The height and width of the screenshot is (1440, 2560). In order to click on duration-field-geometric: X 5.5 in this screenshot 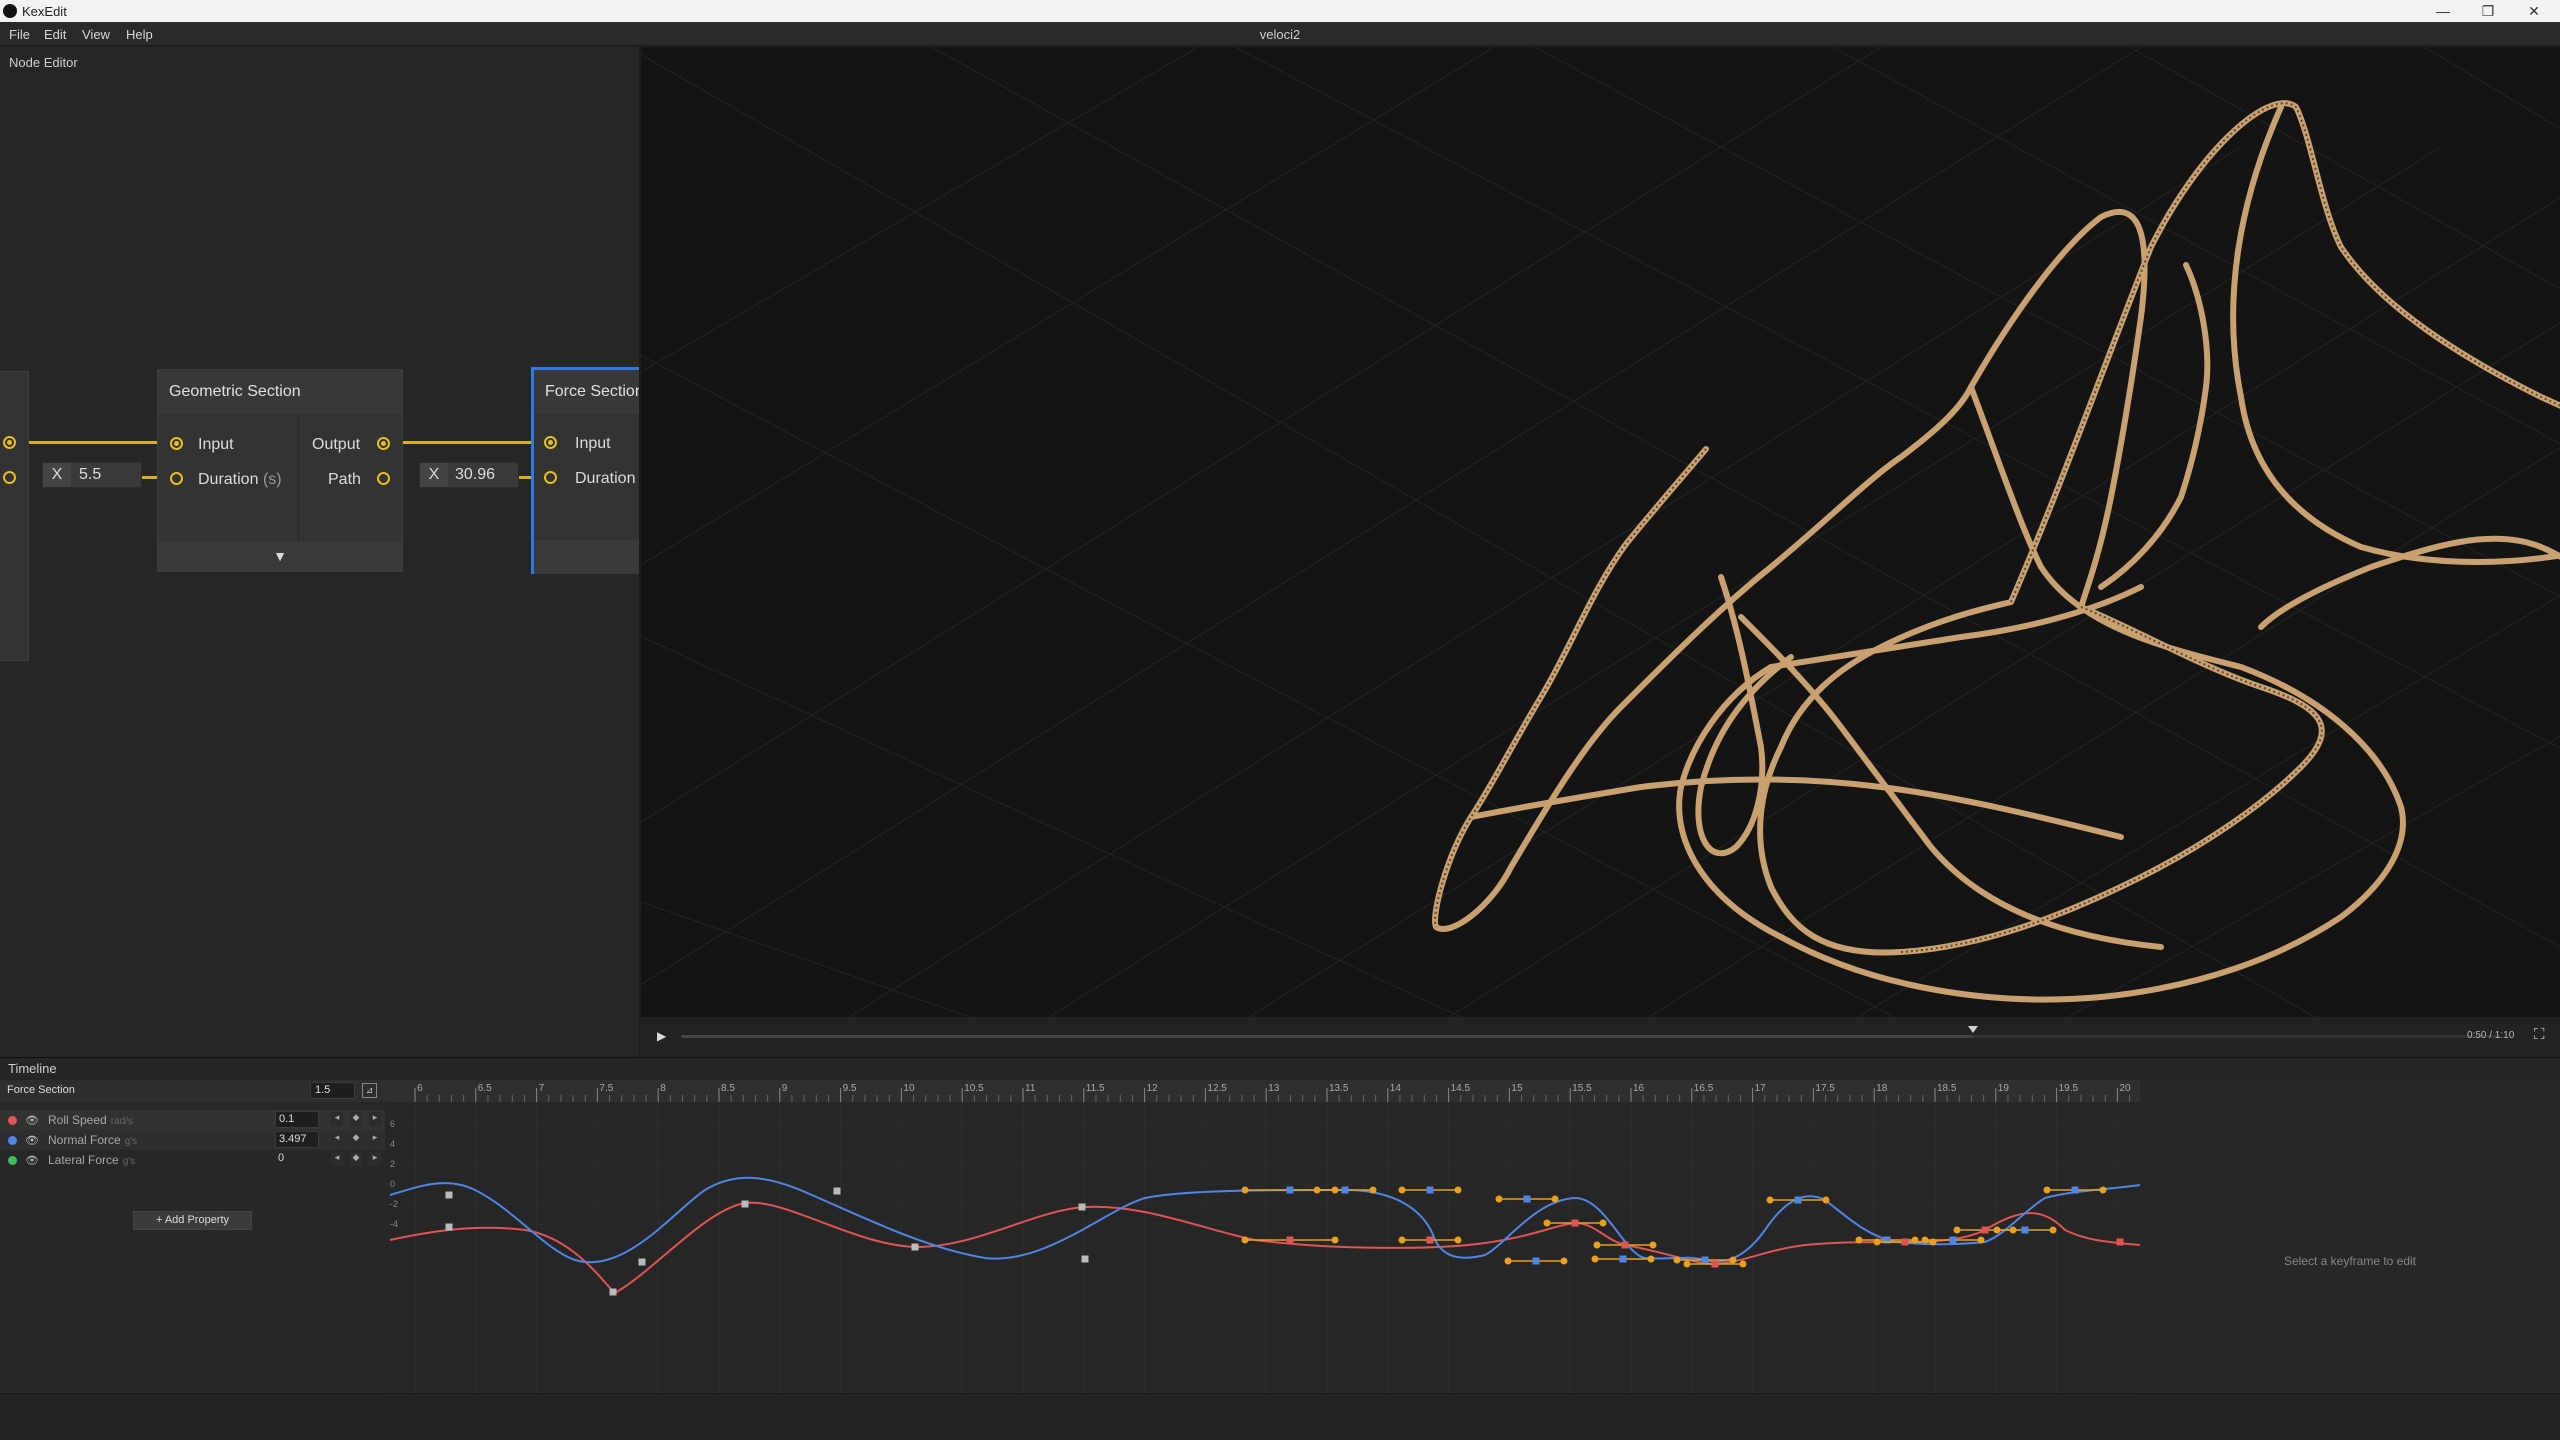, I will do `click(92, 475)`.